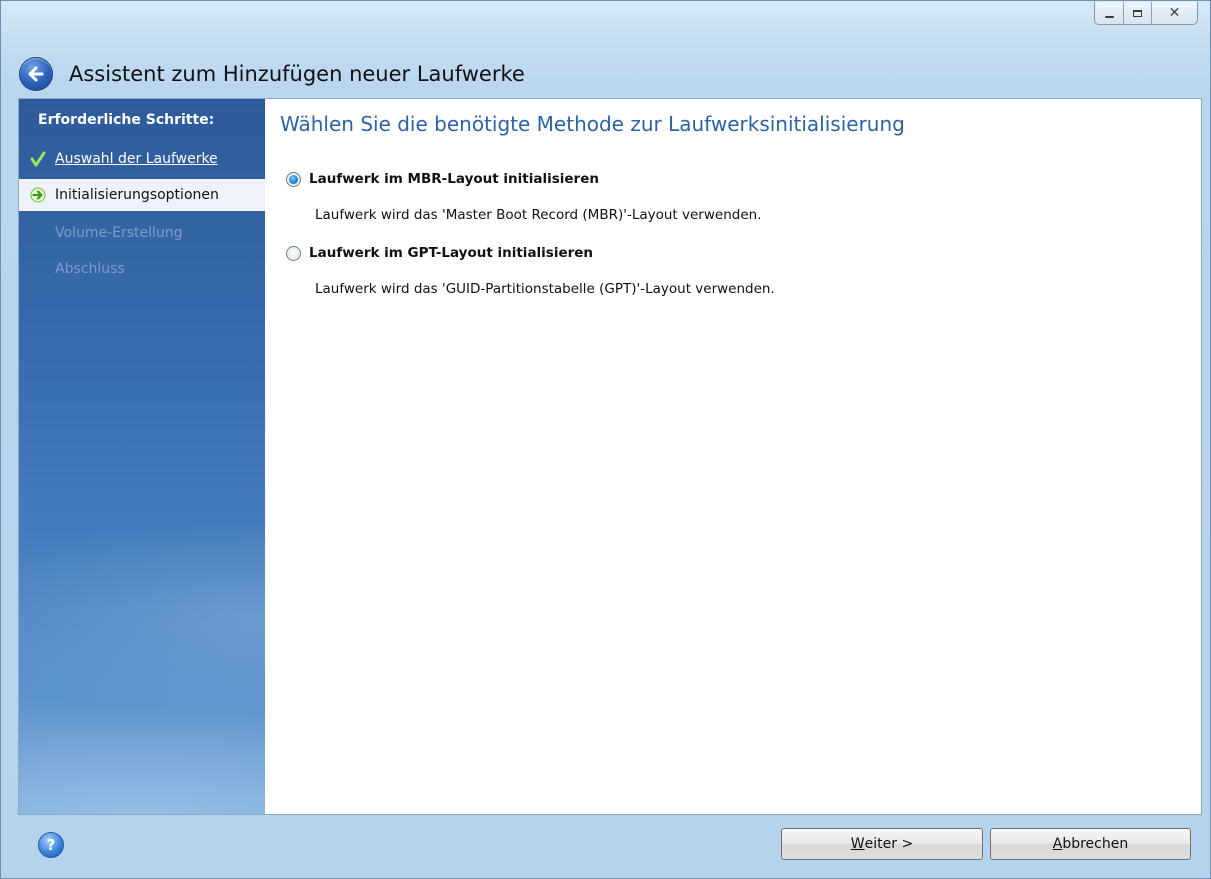 Image resolution: width=1211 pixels, height=879 pixels. What do you see at coordinates (1090, 844) in the screenshot?
I see `cancel-button: Abbrechen` at bounding box center [1090, 844].